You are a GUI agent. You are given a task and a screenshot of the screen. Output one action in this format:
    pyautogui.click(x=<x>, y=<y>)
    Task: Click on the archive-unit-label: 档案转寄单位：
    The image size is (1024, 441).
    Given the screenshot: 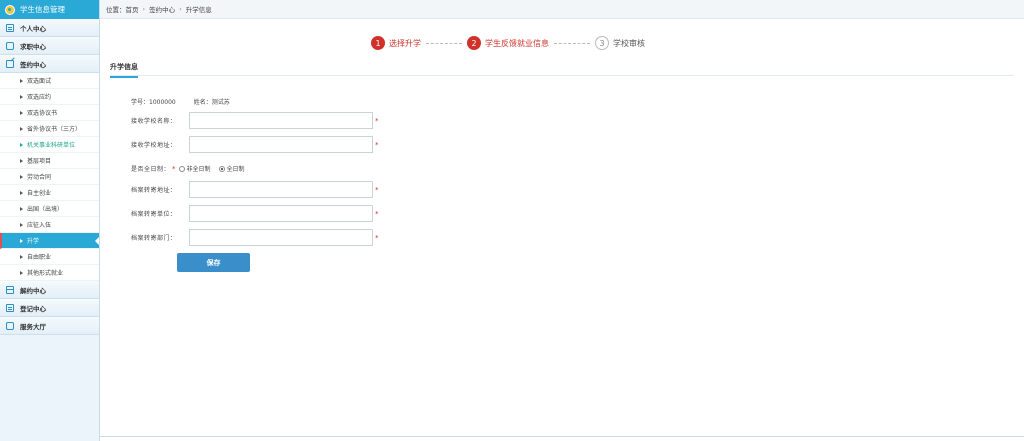 What is the action you would take?
    pyautogui.click(x=154, y=214)
    